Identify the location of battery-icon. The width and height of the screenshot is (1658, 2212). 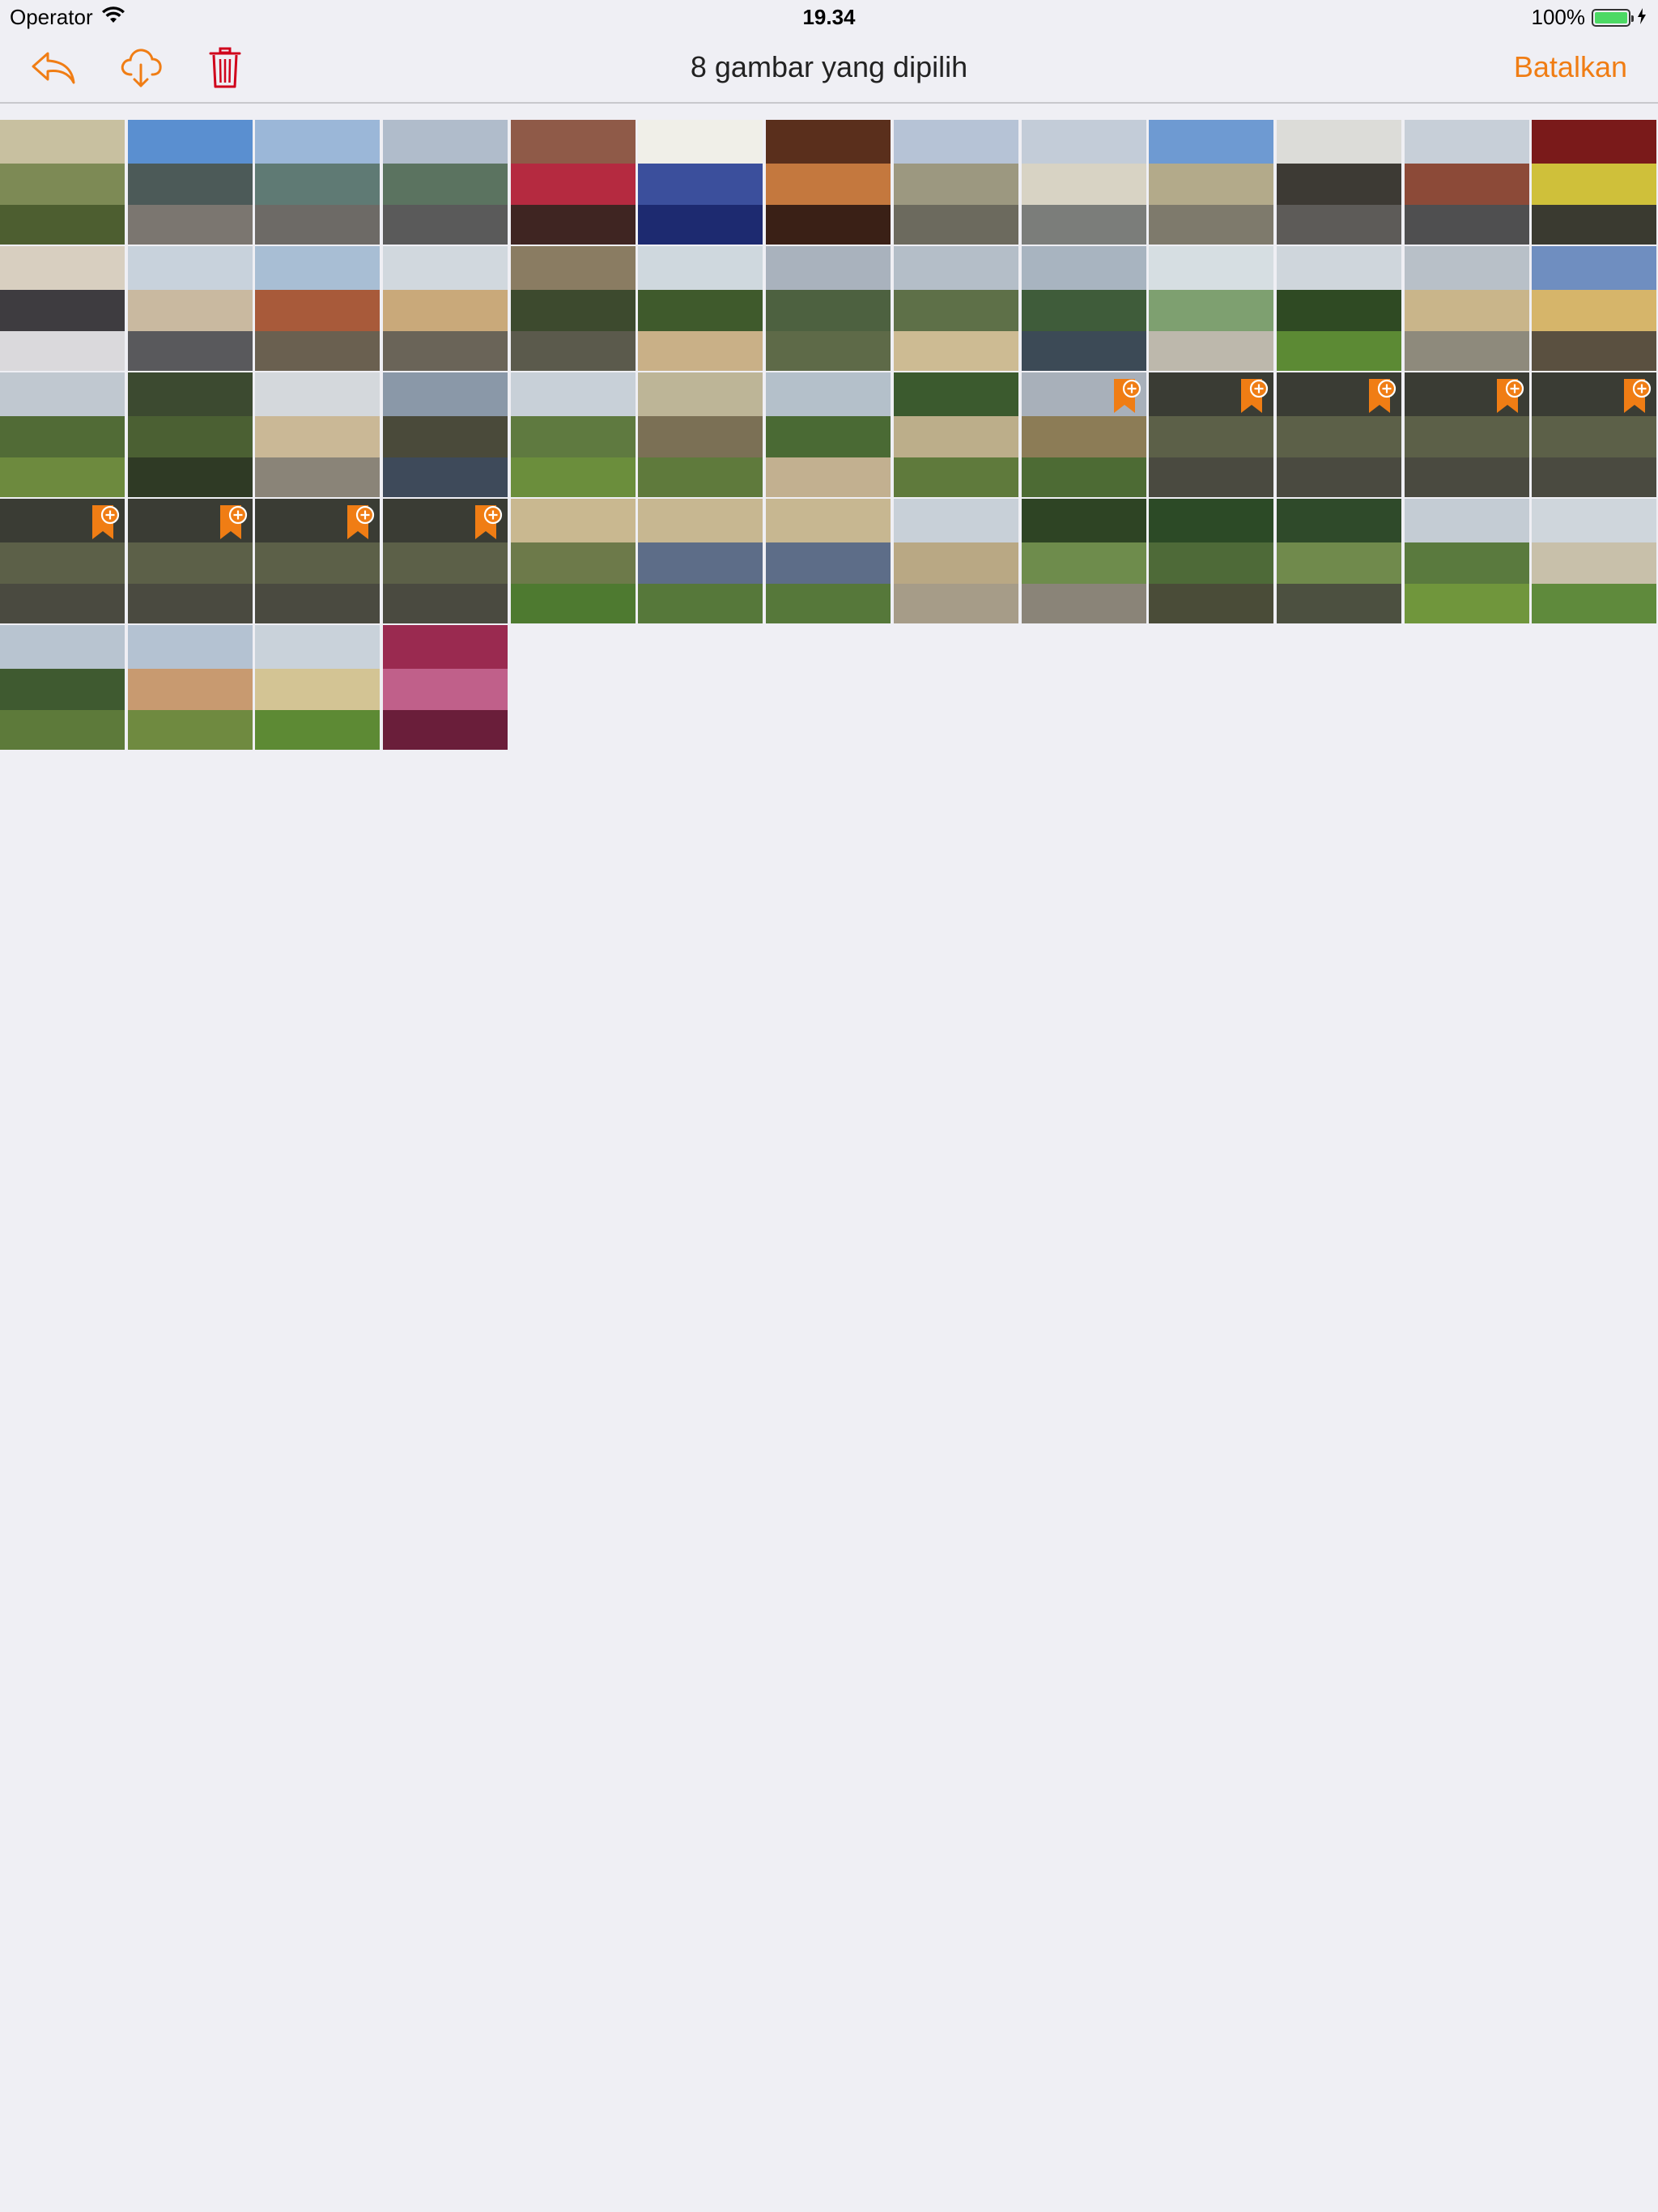
(1613, 18).